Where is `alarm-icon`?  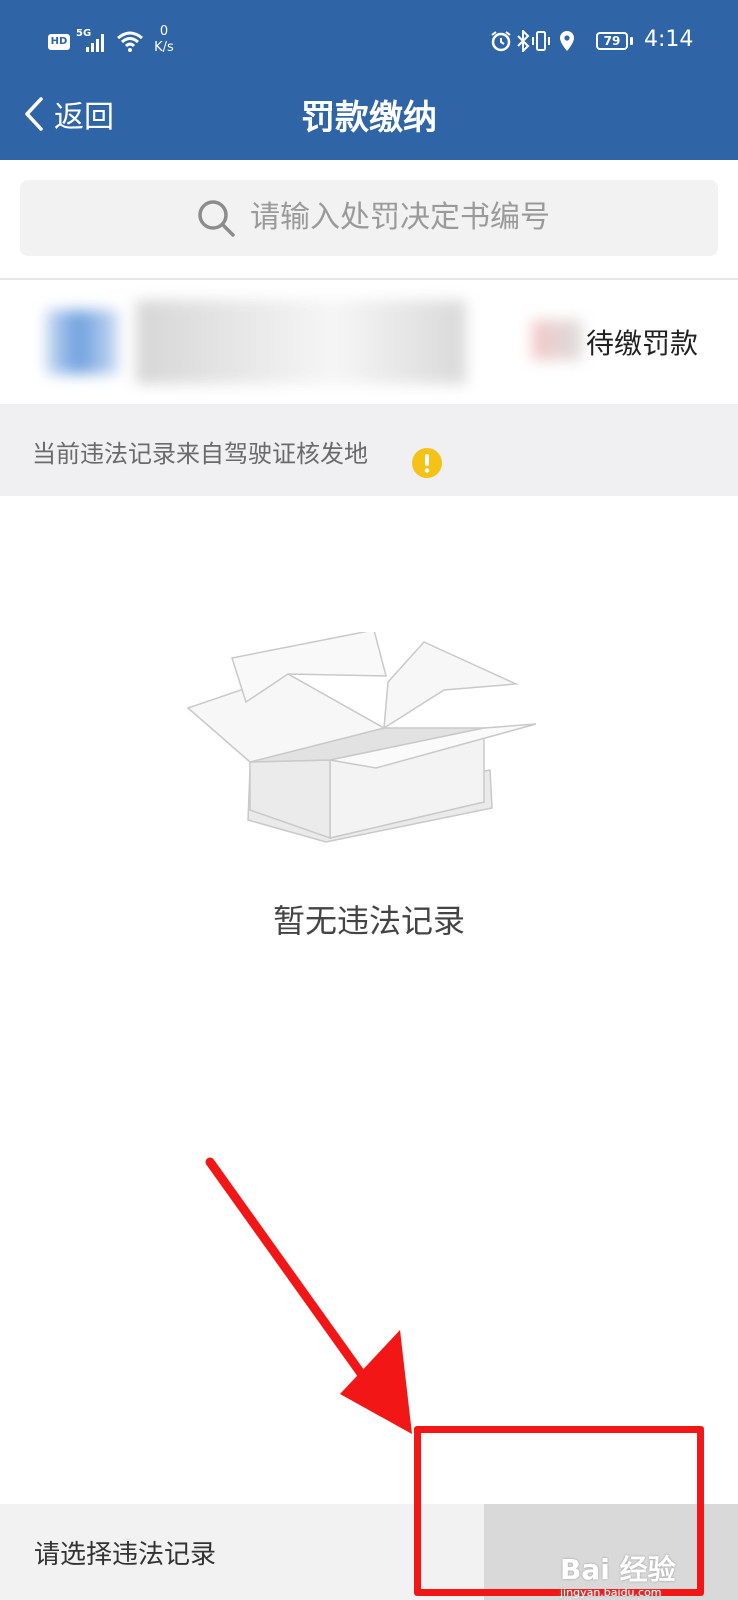 alarm-icon is located at coordinates (501, 41).